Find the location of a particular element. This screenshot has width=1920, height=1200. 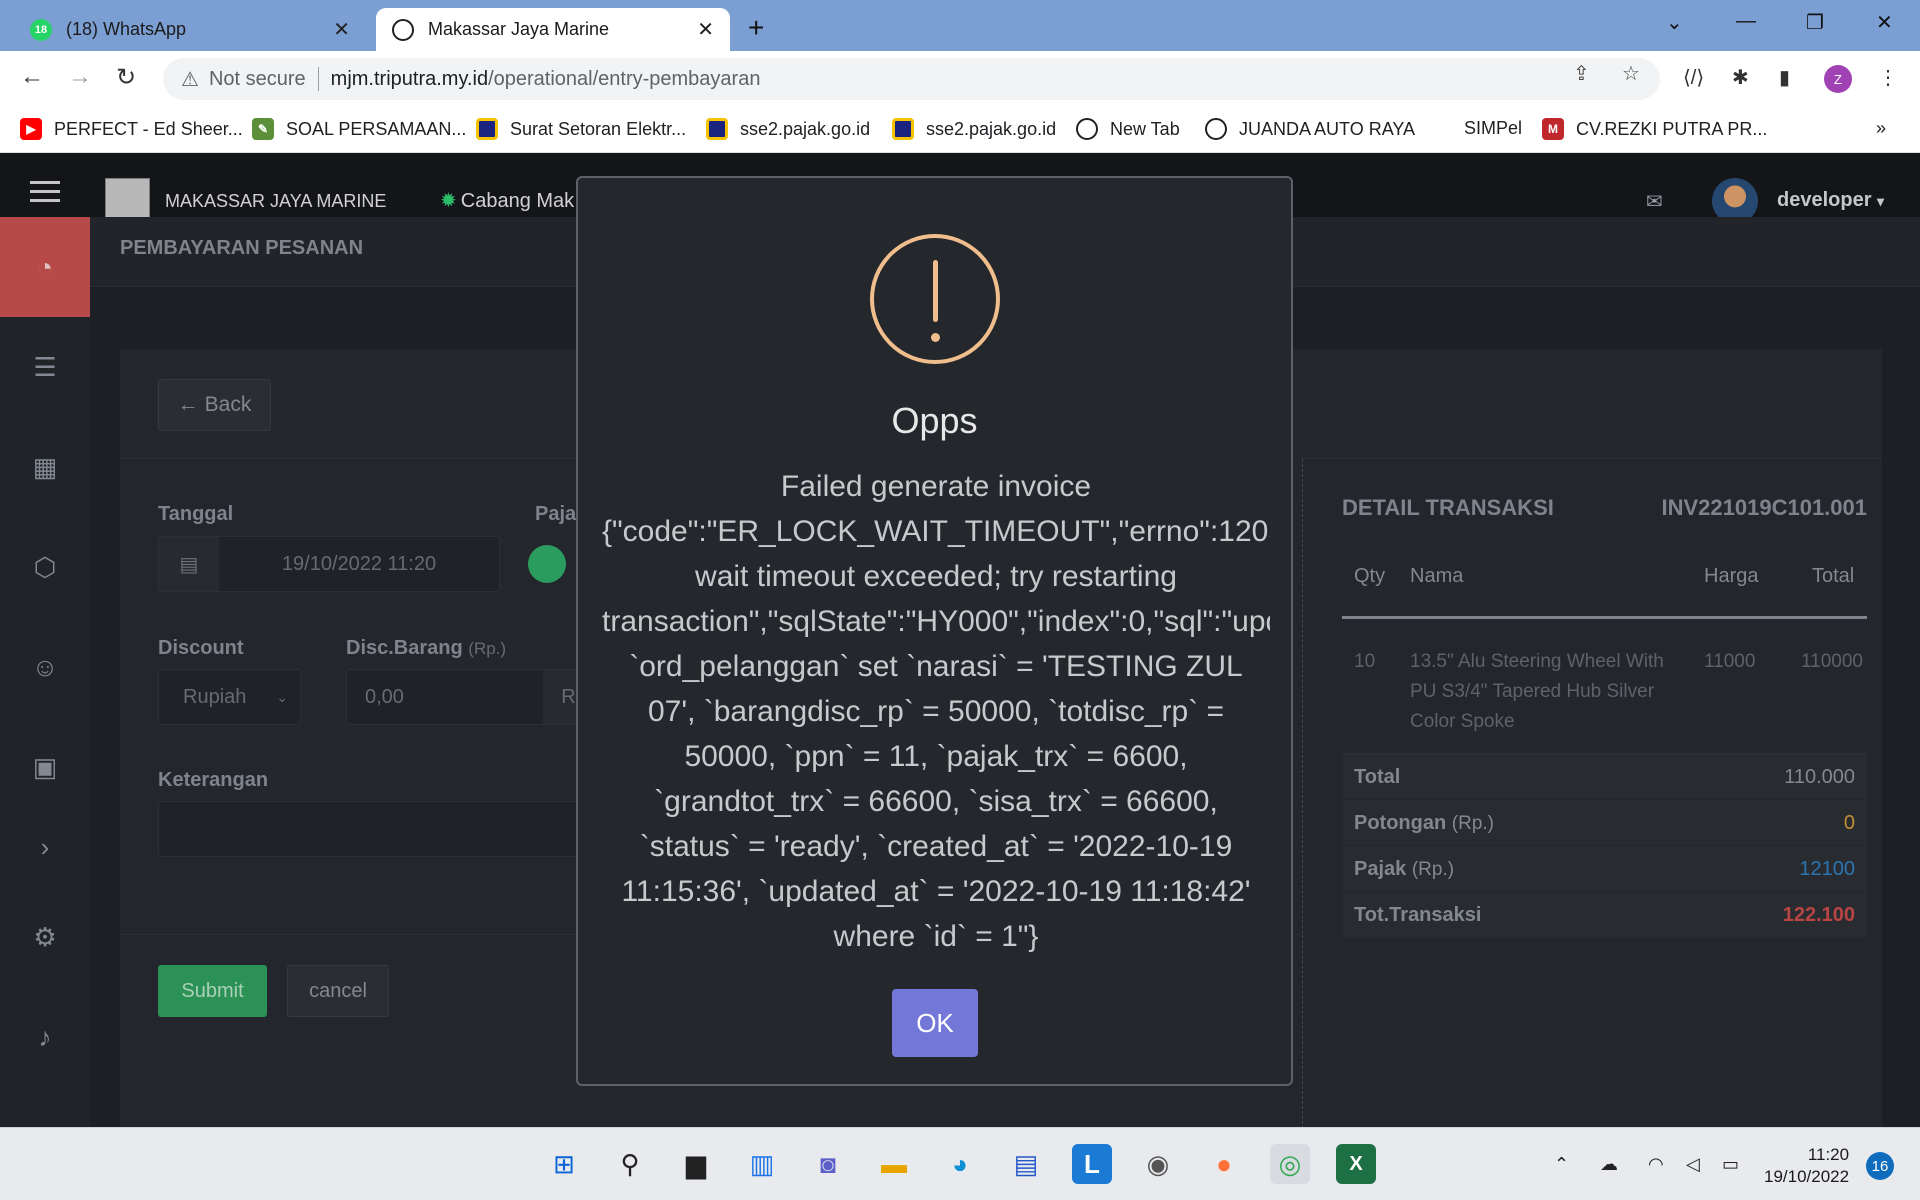

firefox-icon: ● is located at coordinates (1224, 1164).